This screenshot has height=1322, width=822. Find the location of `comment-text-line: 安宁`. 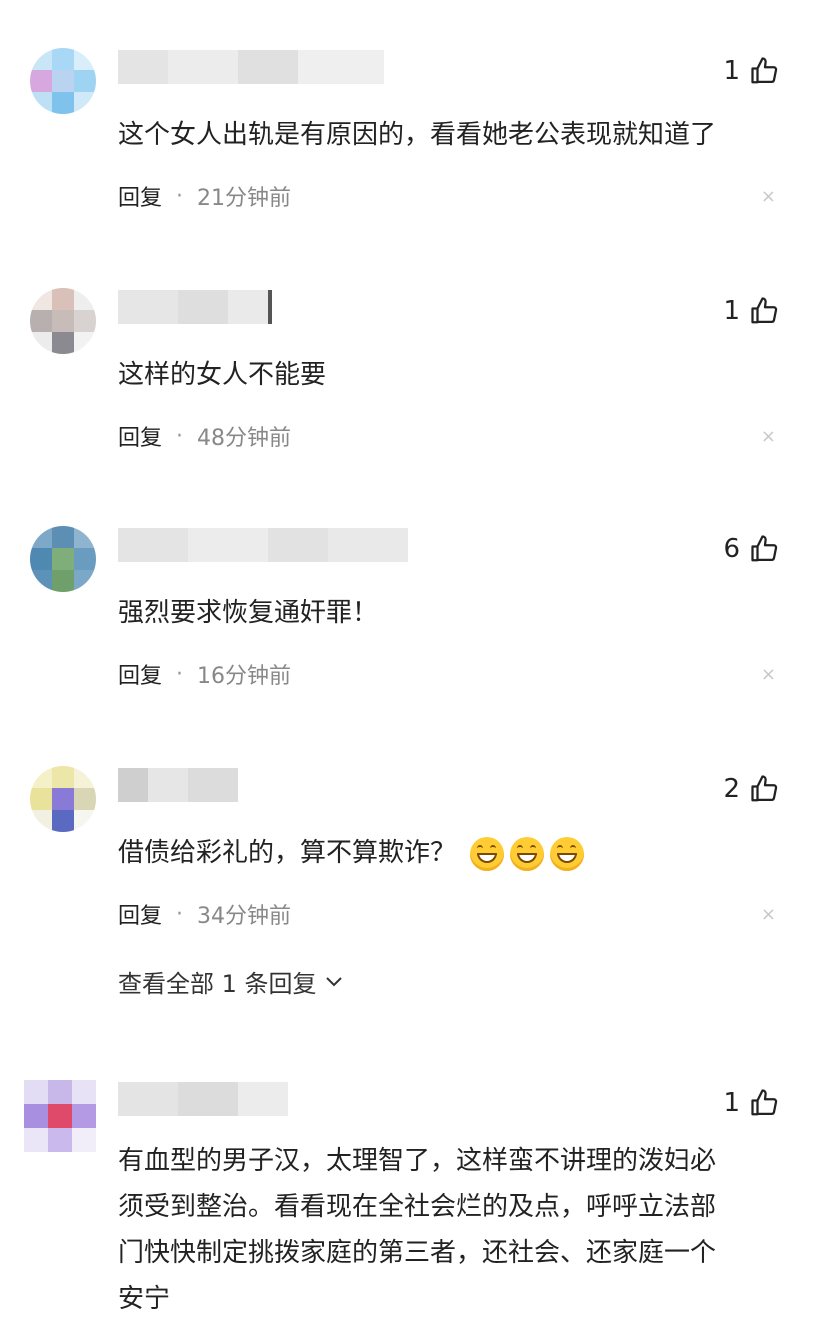

comment-text-line: 安宁 is located at coordinates (144, 1299).